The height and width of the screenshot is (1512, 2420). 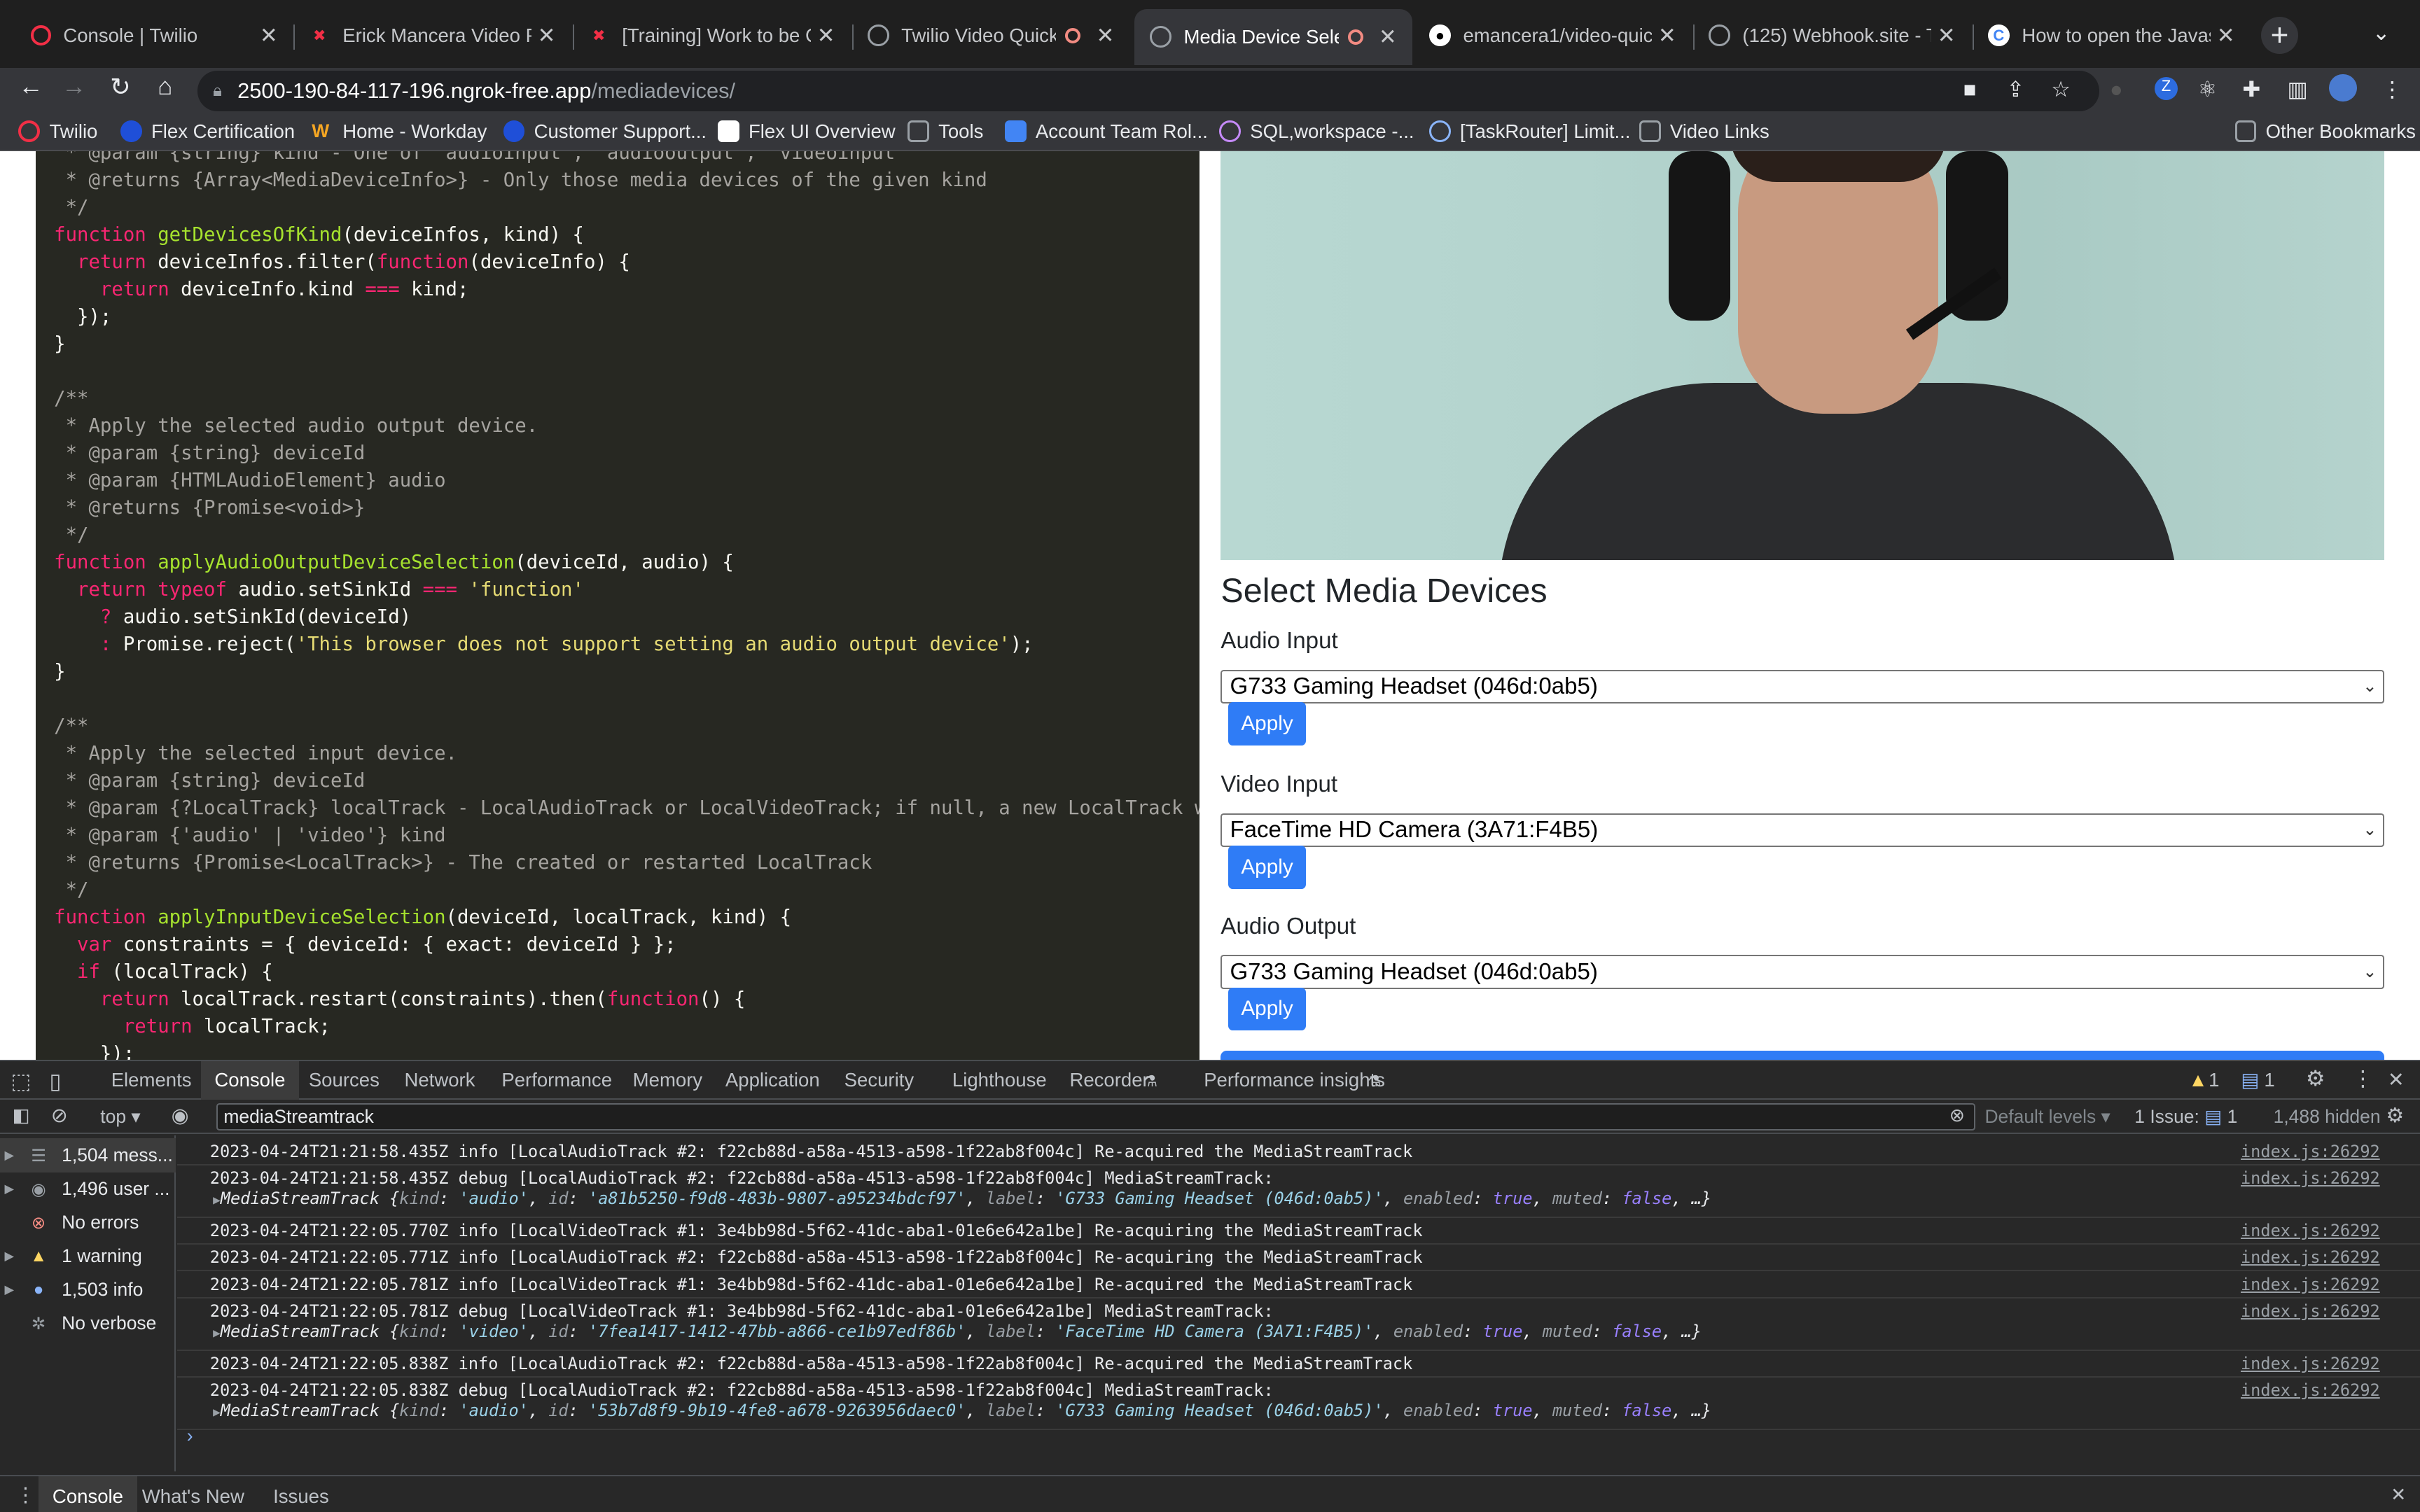 I want to click on tab-how-to-open-javascript: C How to open the Javasc ✕, so click(x=2112, y=36).